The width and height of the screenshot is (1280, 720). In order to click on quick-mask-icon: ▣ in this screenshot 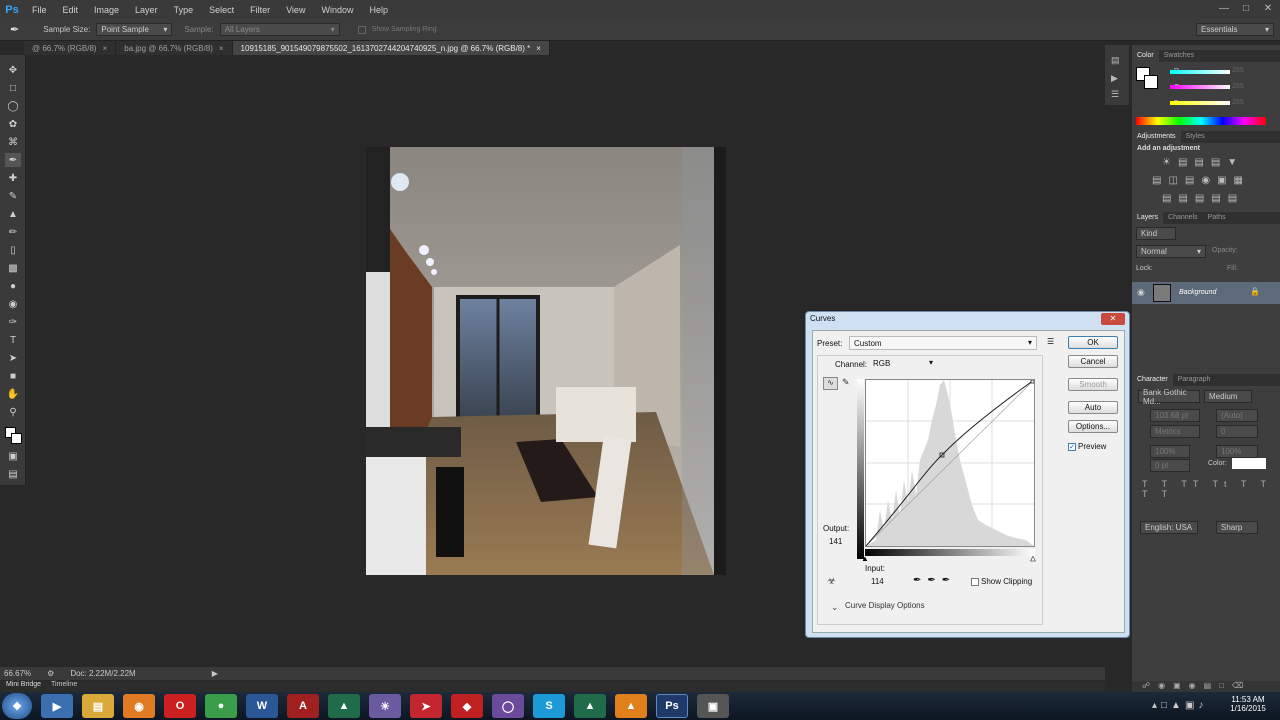, I will do `click(13, 456)`.